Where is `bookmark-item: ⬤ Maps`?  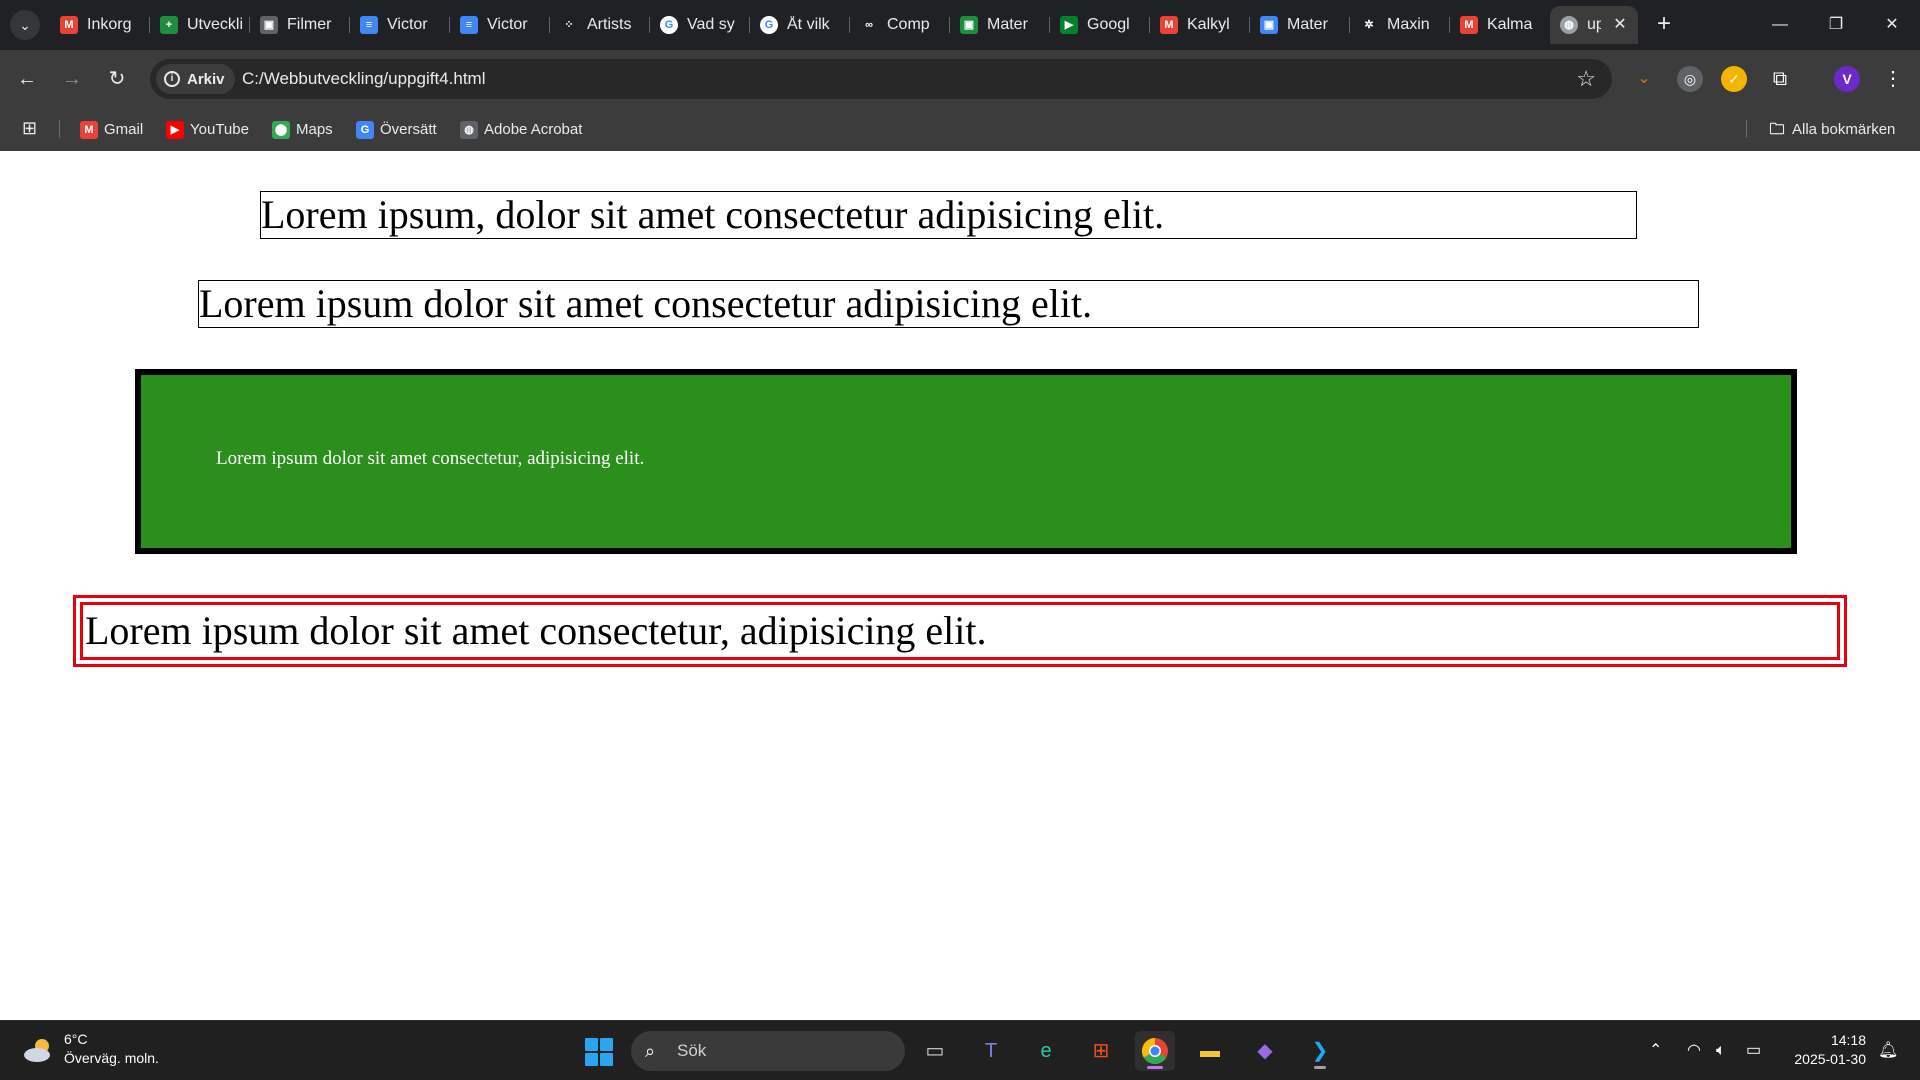
bookmark-item: ⬤ Maps is located at coordinates (302, 129).